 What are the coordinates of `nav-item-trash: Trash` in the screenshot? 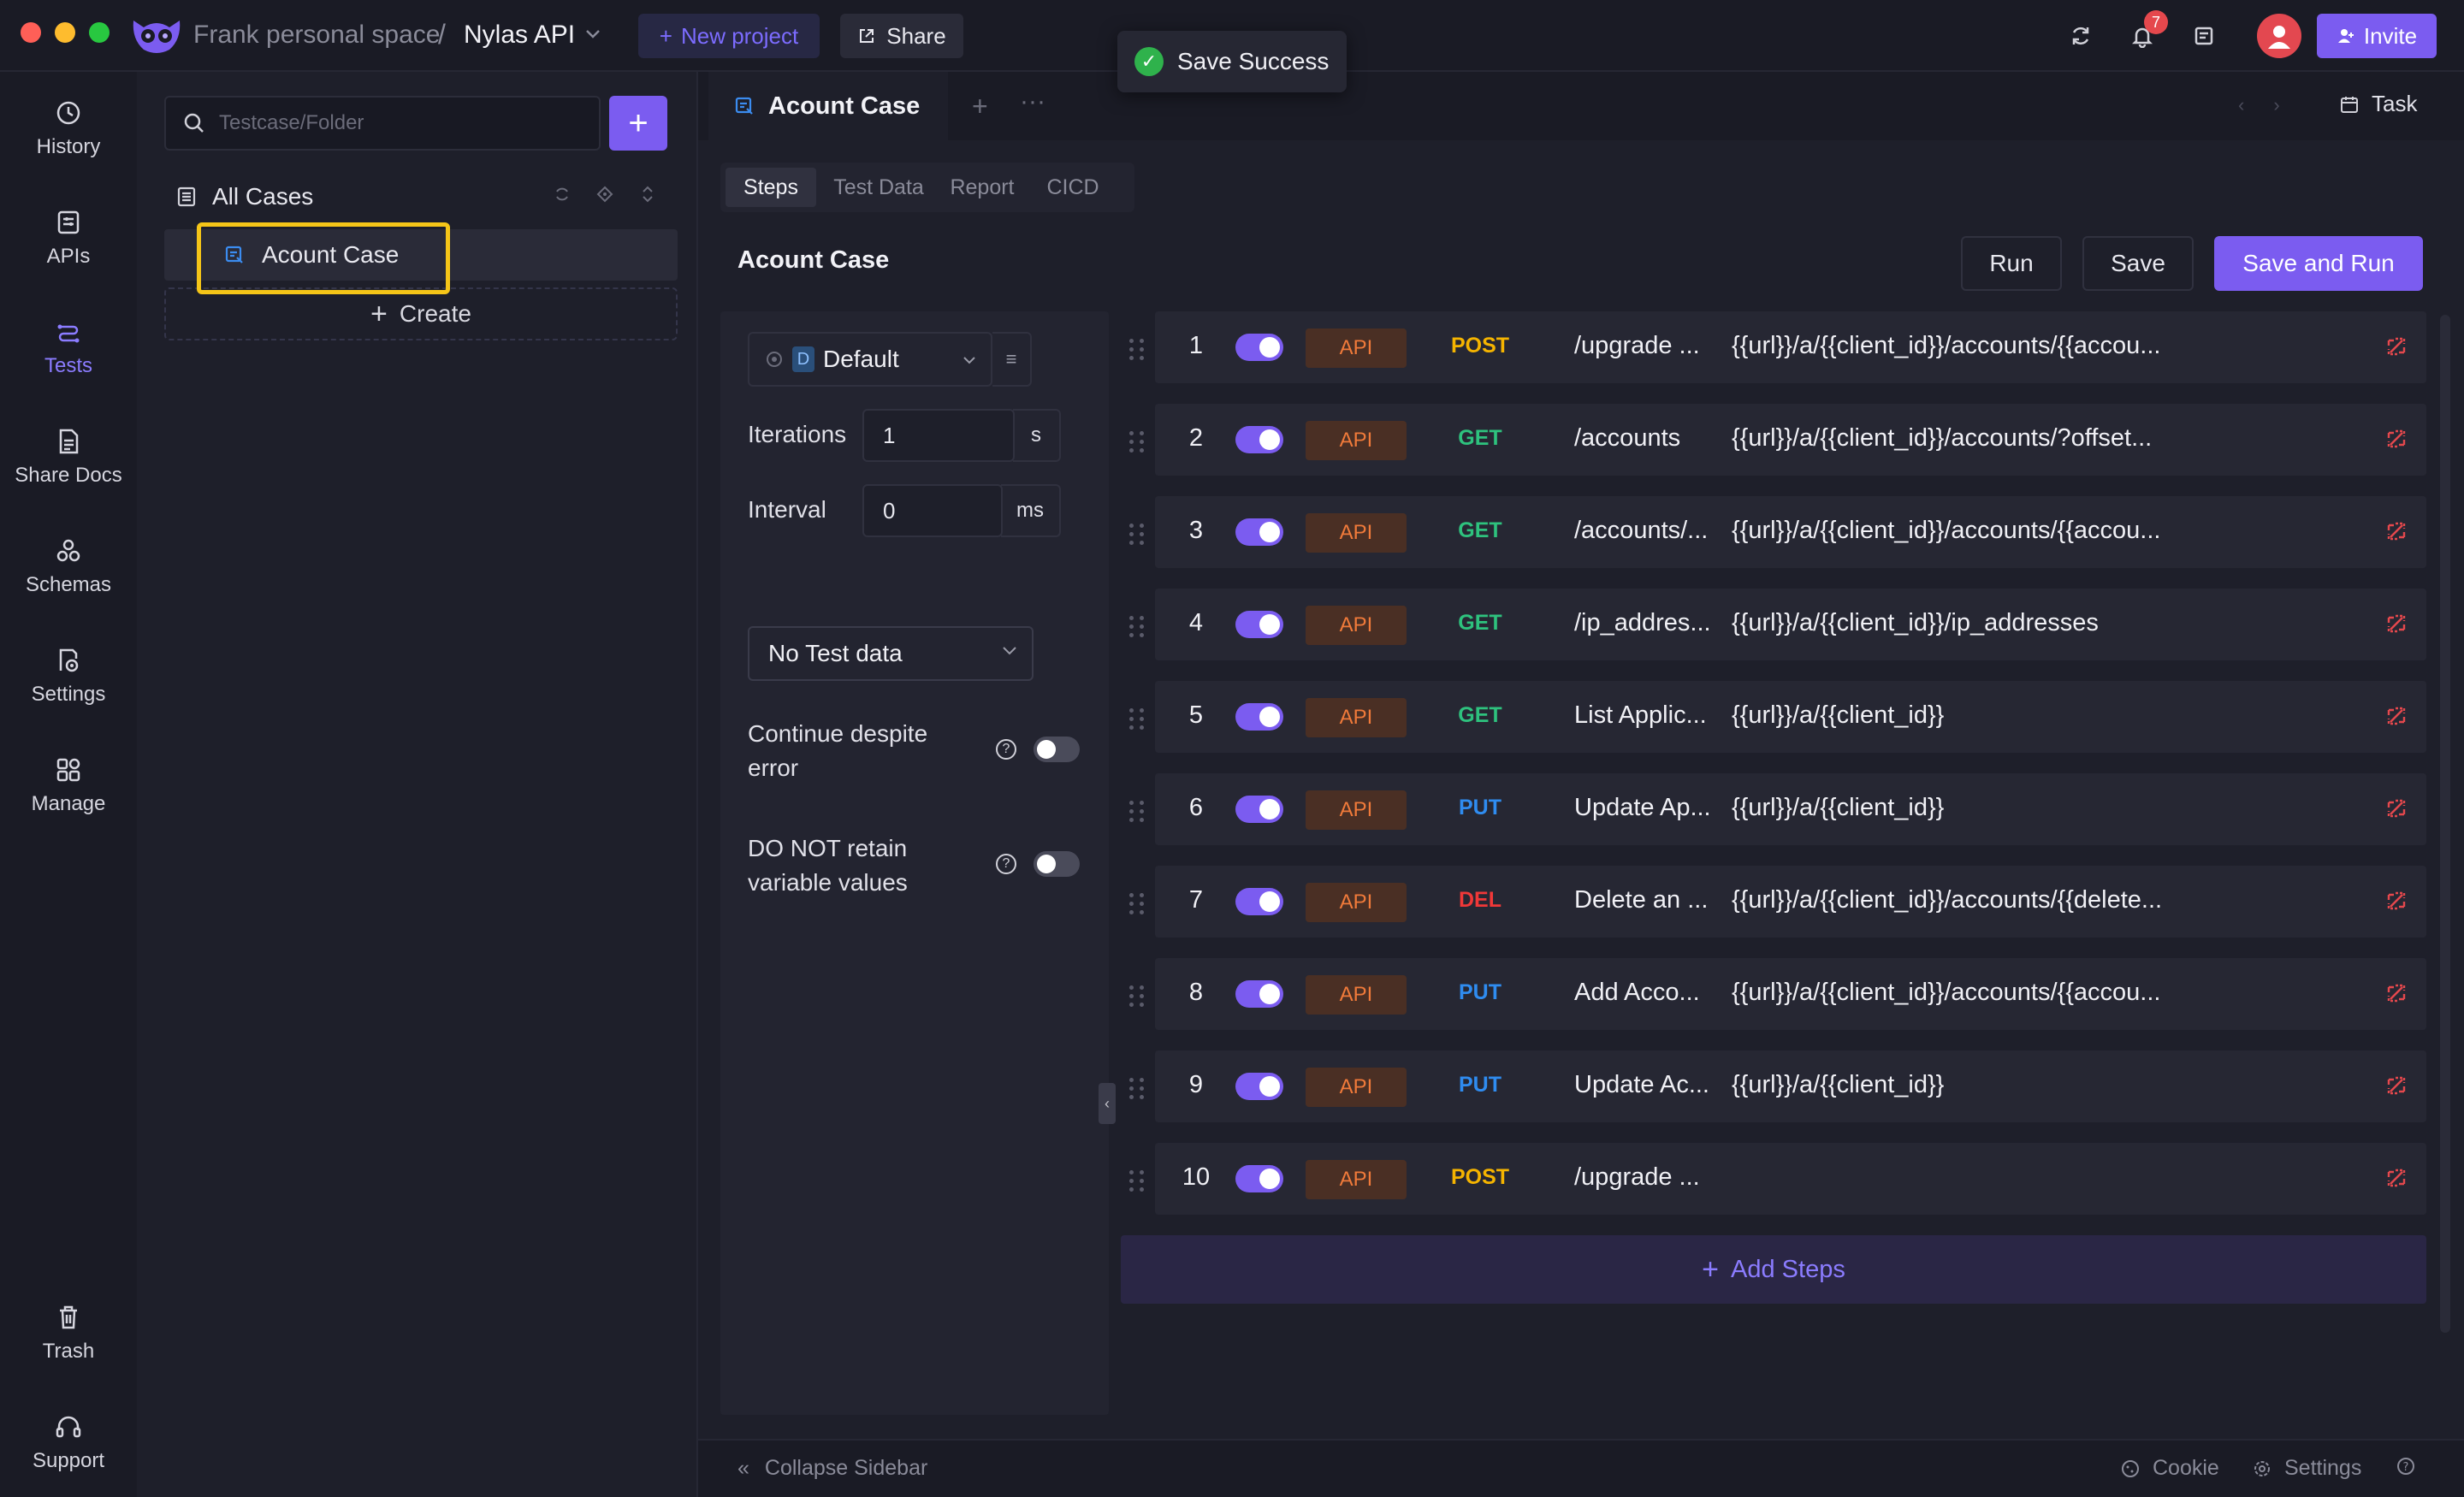 It's located at (68, 1333).